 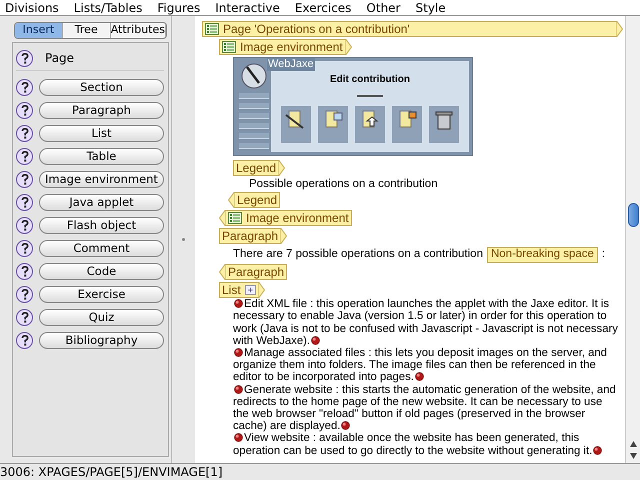 What do you see at coordinates (101, 317) in the screenshot?
I see `insert-button: Quiz` at bounding box center [101, 317].